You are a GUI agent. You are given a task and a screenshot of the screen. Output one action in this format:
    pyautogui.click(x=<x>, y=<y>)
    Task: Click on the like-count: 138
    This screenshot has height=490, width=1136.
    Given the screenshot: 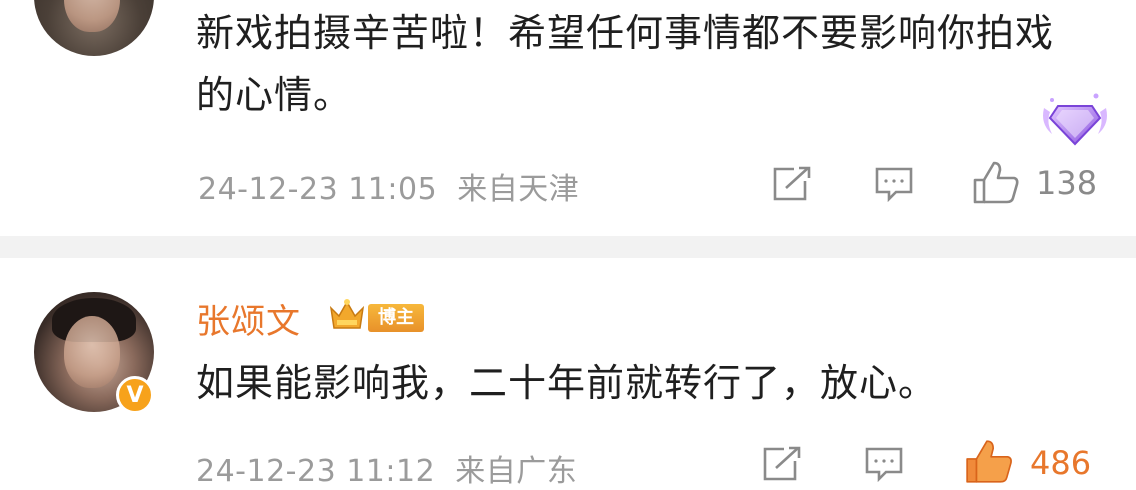 What is the action you would take?
    pyautogui.click(x=1067, y=183)
    